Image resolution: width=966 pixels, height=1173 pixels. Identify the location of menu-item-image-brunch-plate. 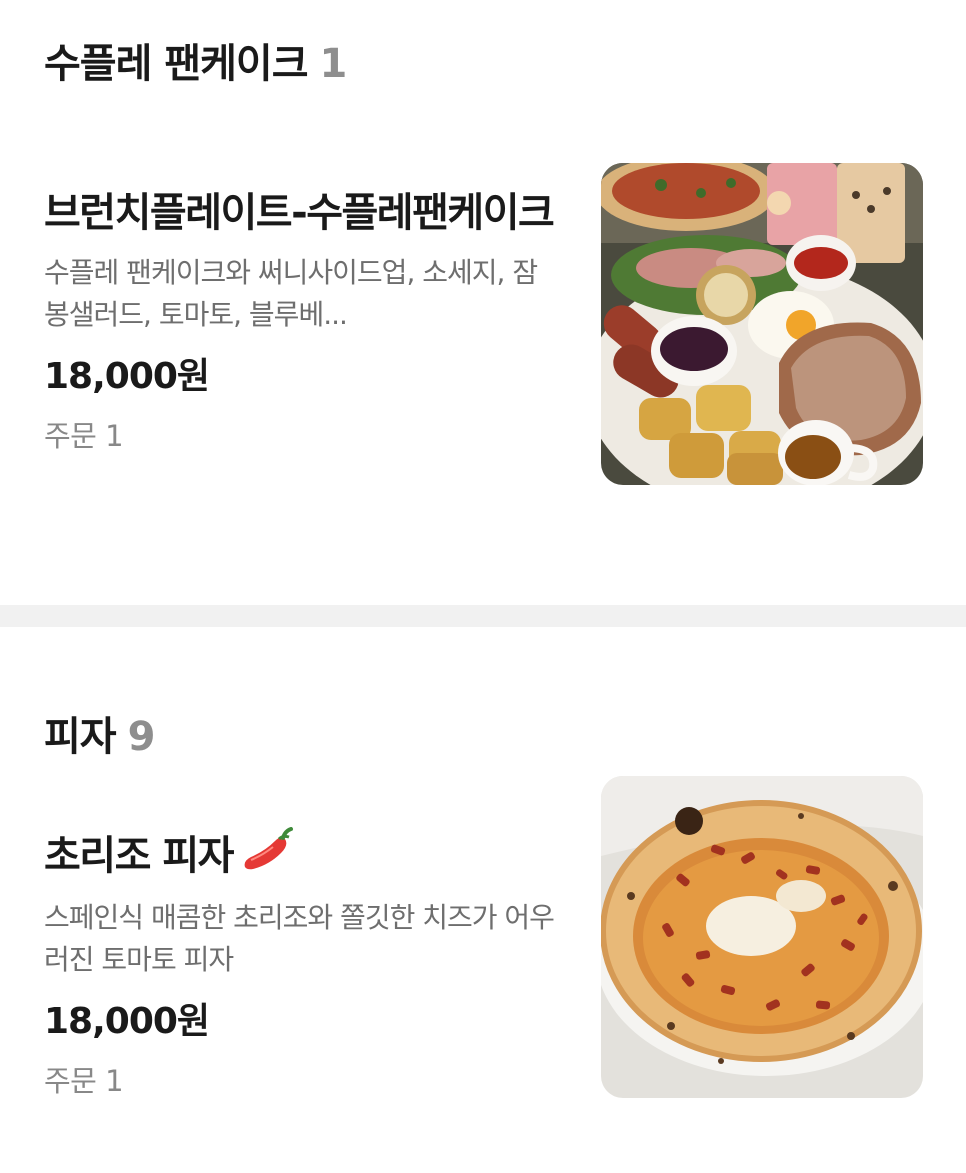
(762, 324).